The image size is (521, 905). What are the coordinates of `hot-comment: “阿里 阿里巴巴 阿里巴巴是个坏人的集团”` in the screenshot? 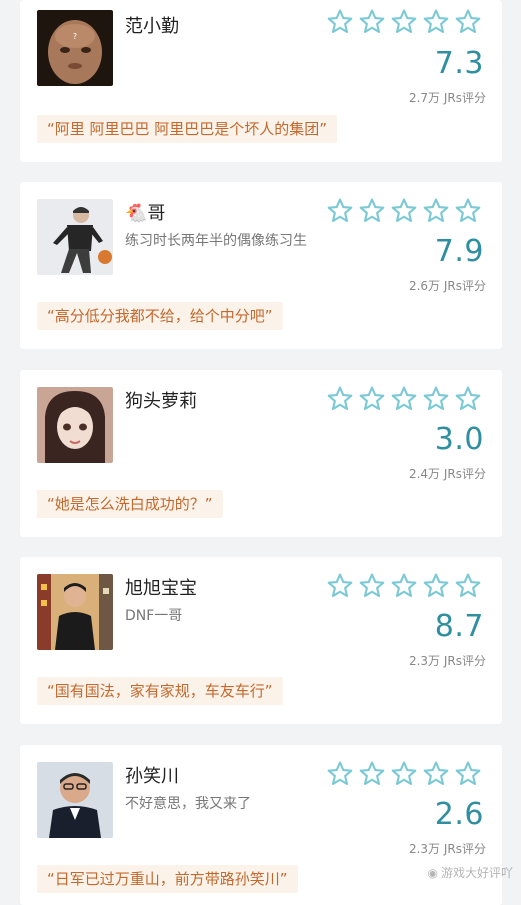 It's located at (187, 129).